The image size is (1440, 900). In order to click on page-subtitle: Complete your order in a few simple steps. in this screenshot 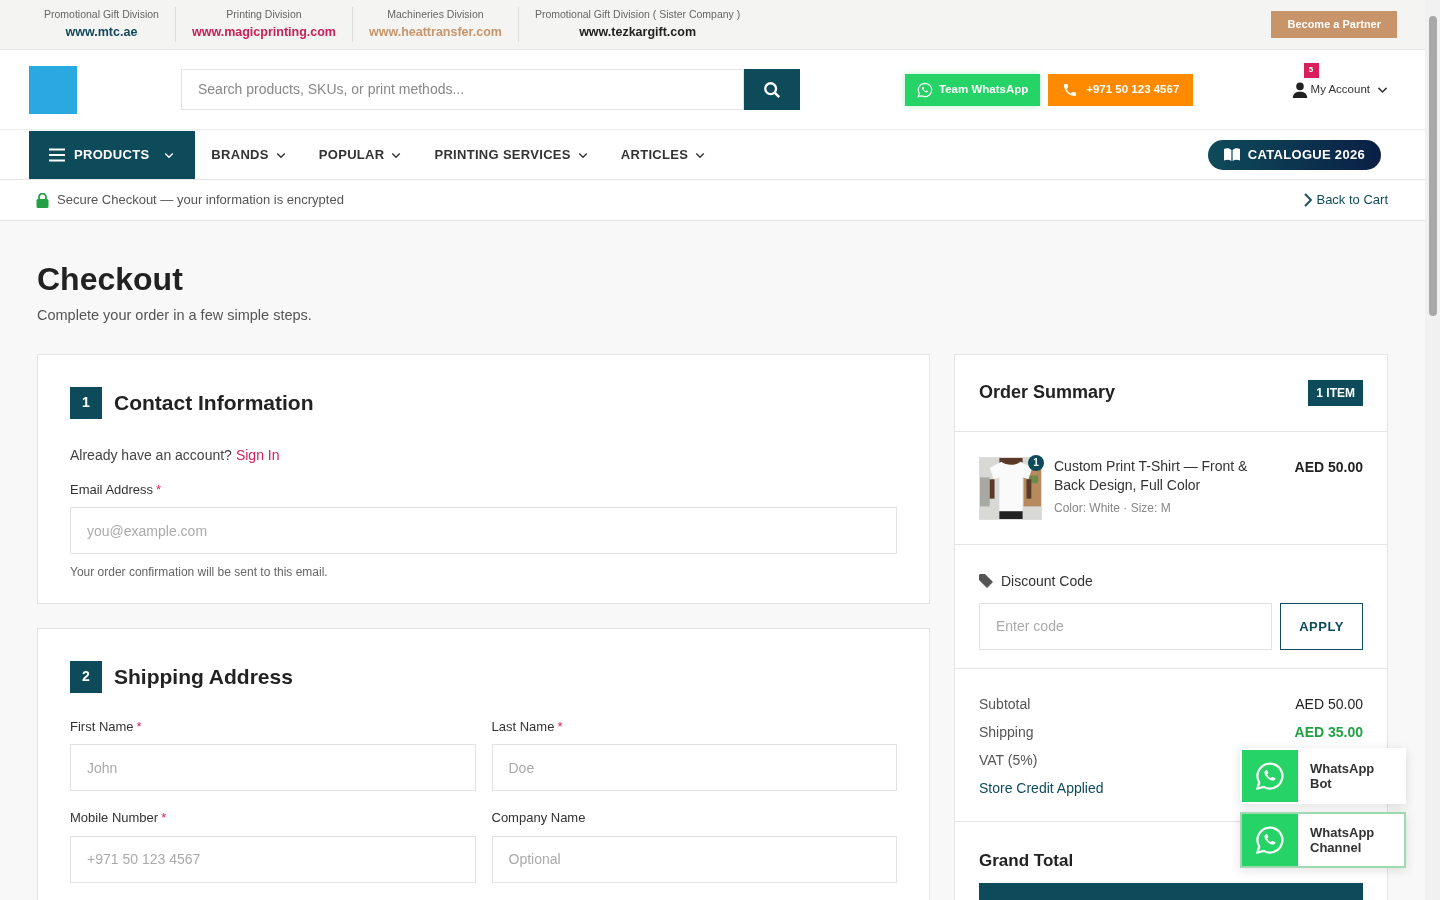, I will do `click(175, 315)`.